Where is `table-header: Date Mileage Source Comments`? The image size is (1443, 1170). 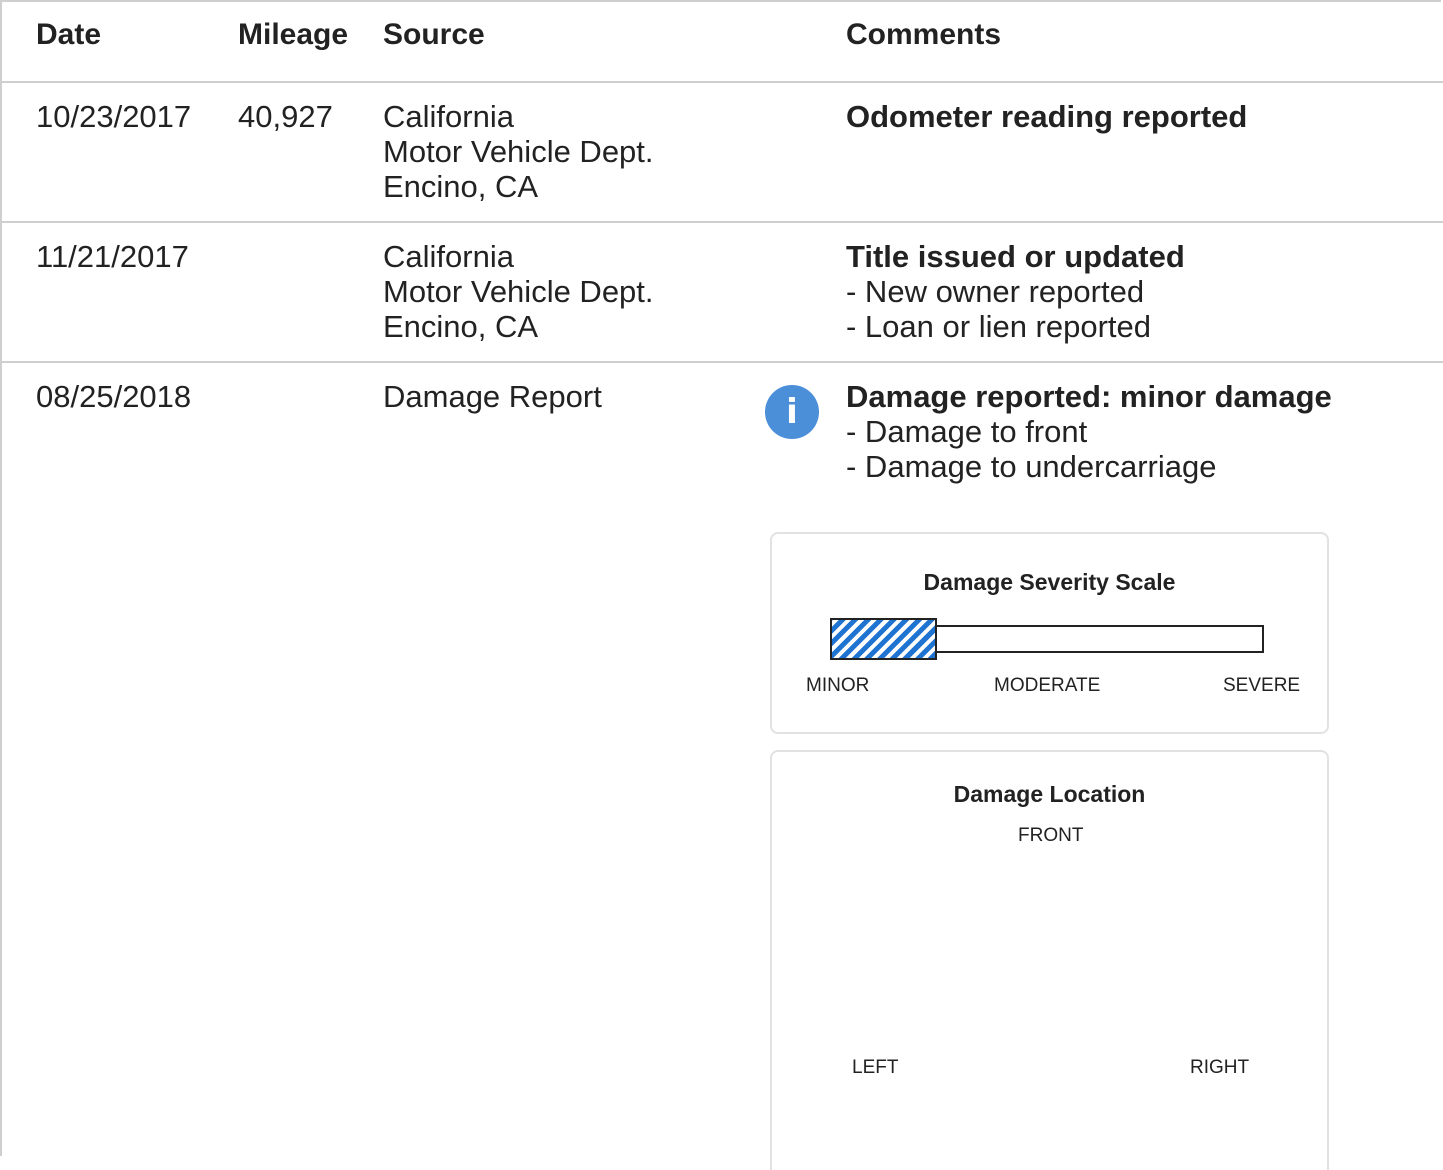
table-header: Date Mileage Source Comments is located at coordinates (722, 42).